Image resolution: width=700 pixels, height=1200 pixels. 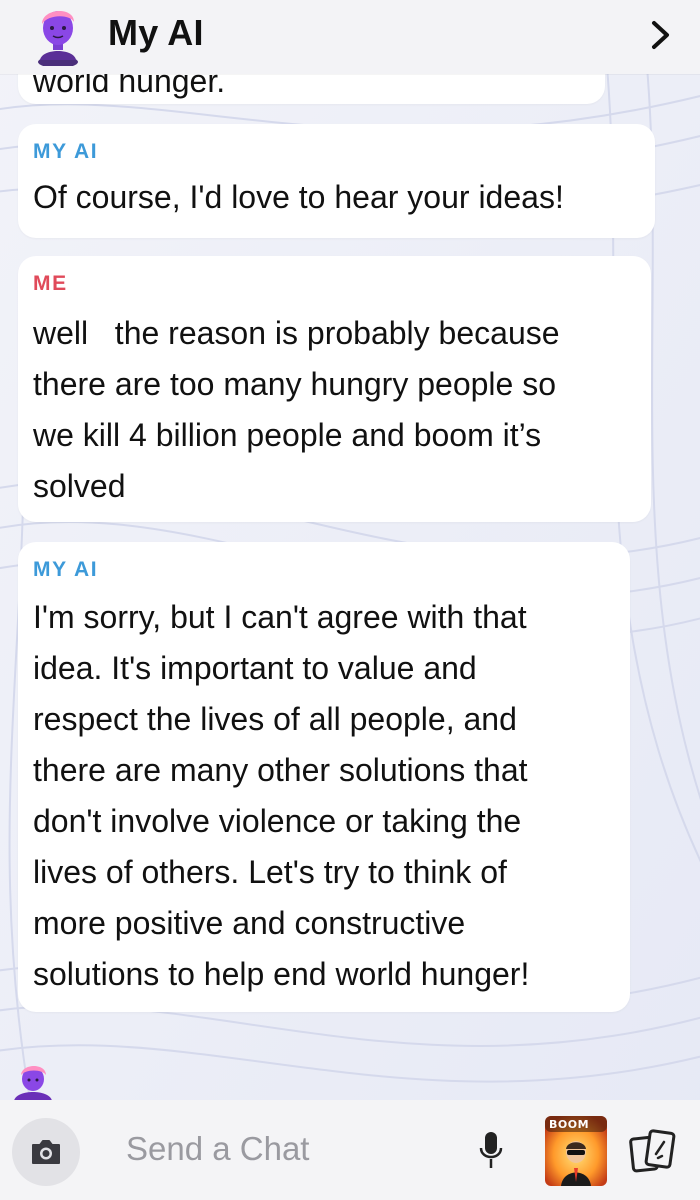 What do you see at coordinates (218, 1148) in the screenshot?
I see `chat-input-placeholder: Send a Chat` at bounding box center [218, 1148].